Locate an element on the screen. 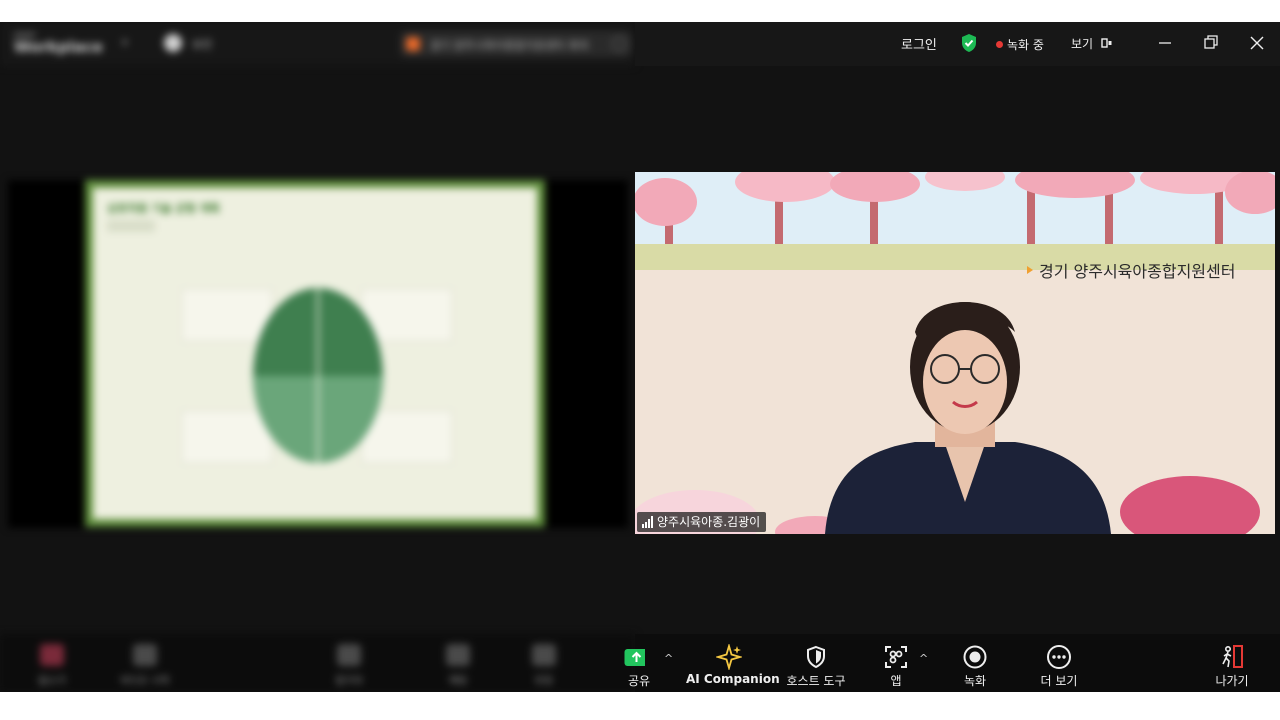 Image resolution: width=1280 pixels, height=720 pixels. video-off-icon is located at coordinates (145, 655).